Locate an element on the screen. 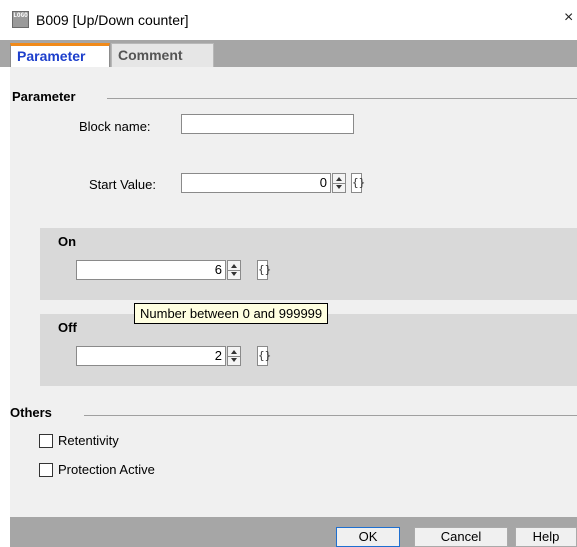  off-spin-icon is located at coordinates (234, 356).